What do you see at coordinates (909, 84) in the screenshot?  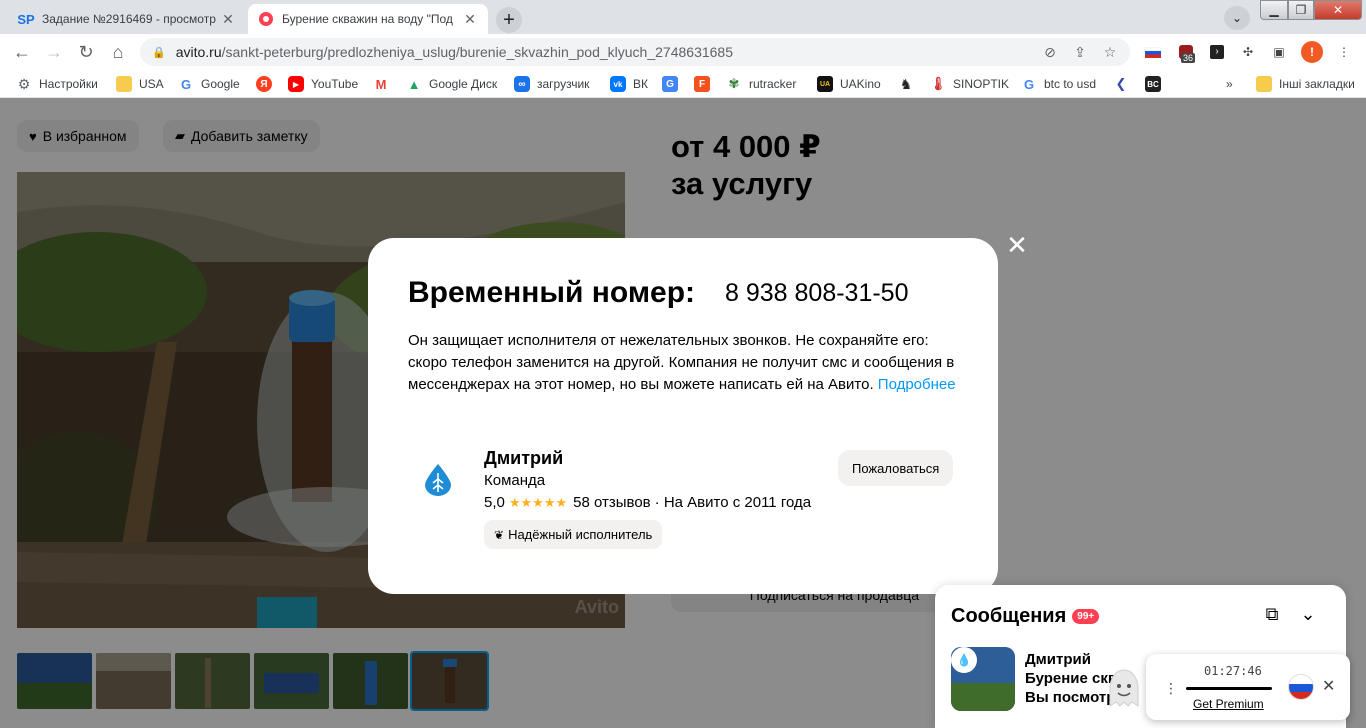 I see `bookmark-chess: ♞` at bounding box center [909, 84].